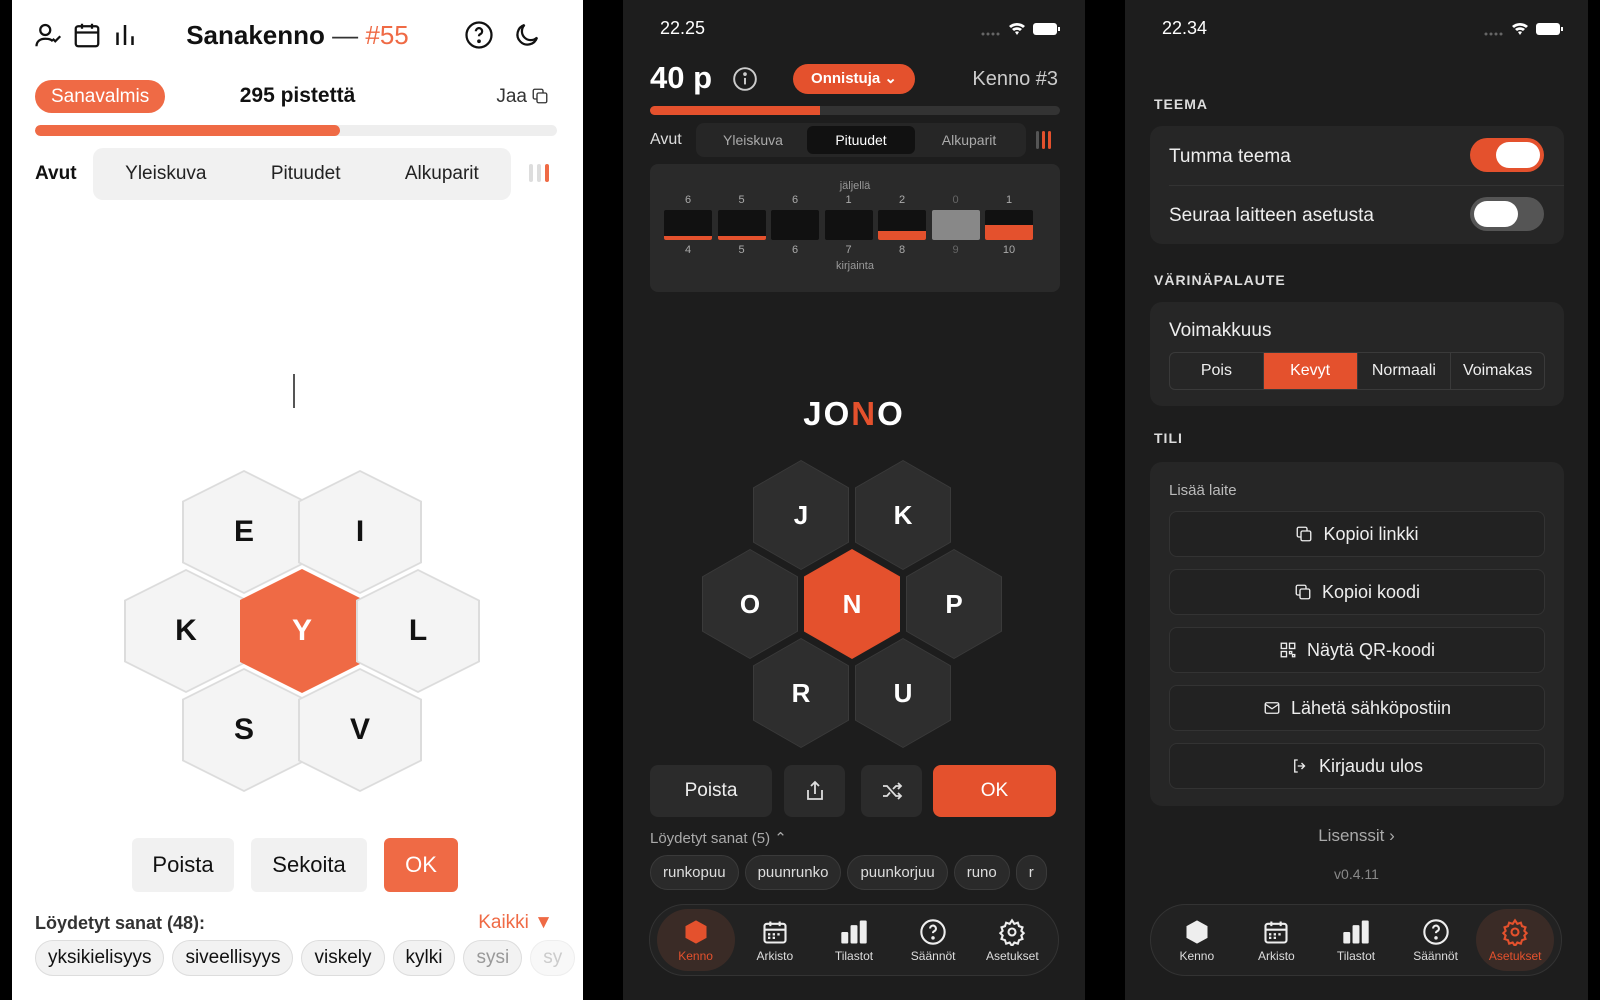 This screenshot has height=1000, width=1600. What do you see at coordinates (846, 78) in the screenshot?
I see `rank-label: Onnistuja` at bounding box center [846, 78].